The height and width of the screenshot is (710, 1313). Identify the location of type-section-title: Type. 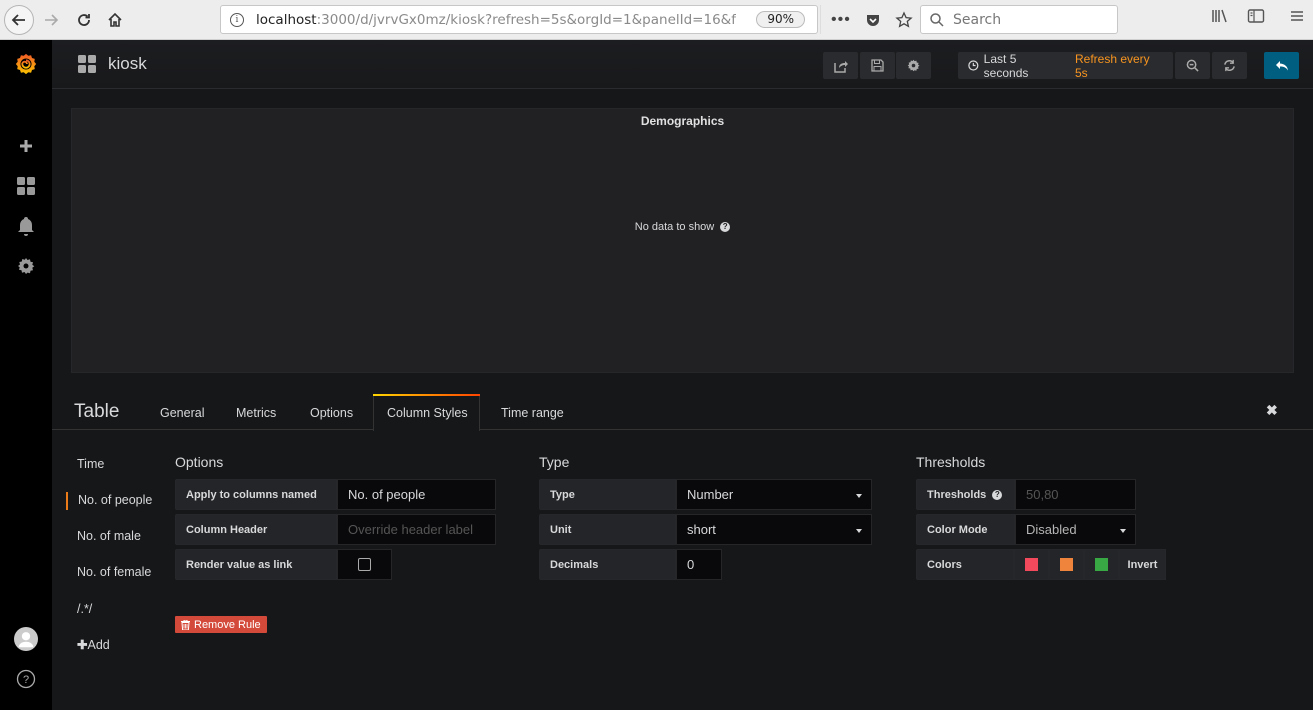
(554, 462).